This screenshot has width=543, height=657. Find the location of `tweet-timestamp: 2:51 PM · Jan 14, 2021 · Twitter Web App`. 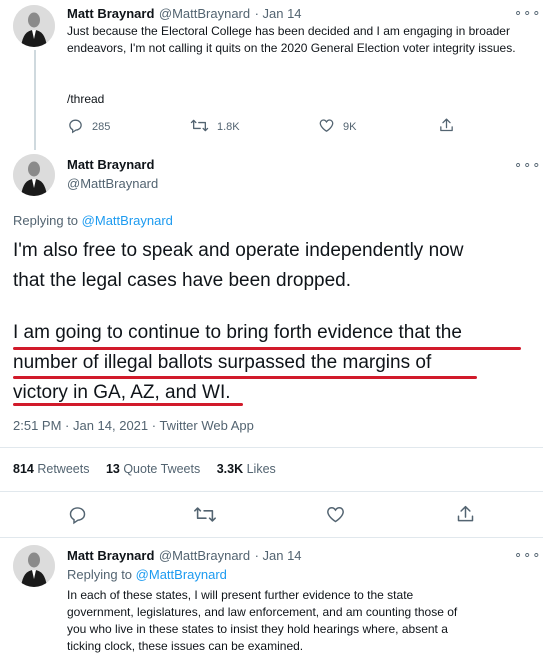

tweet-timestamp: 2:51 PM · Jan 14, 2021 · Twitter Web App is located at coordinates (133, 425).